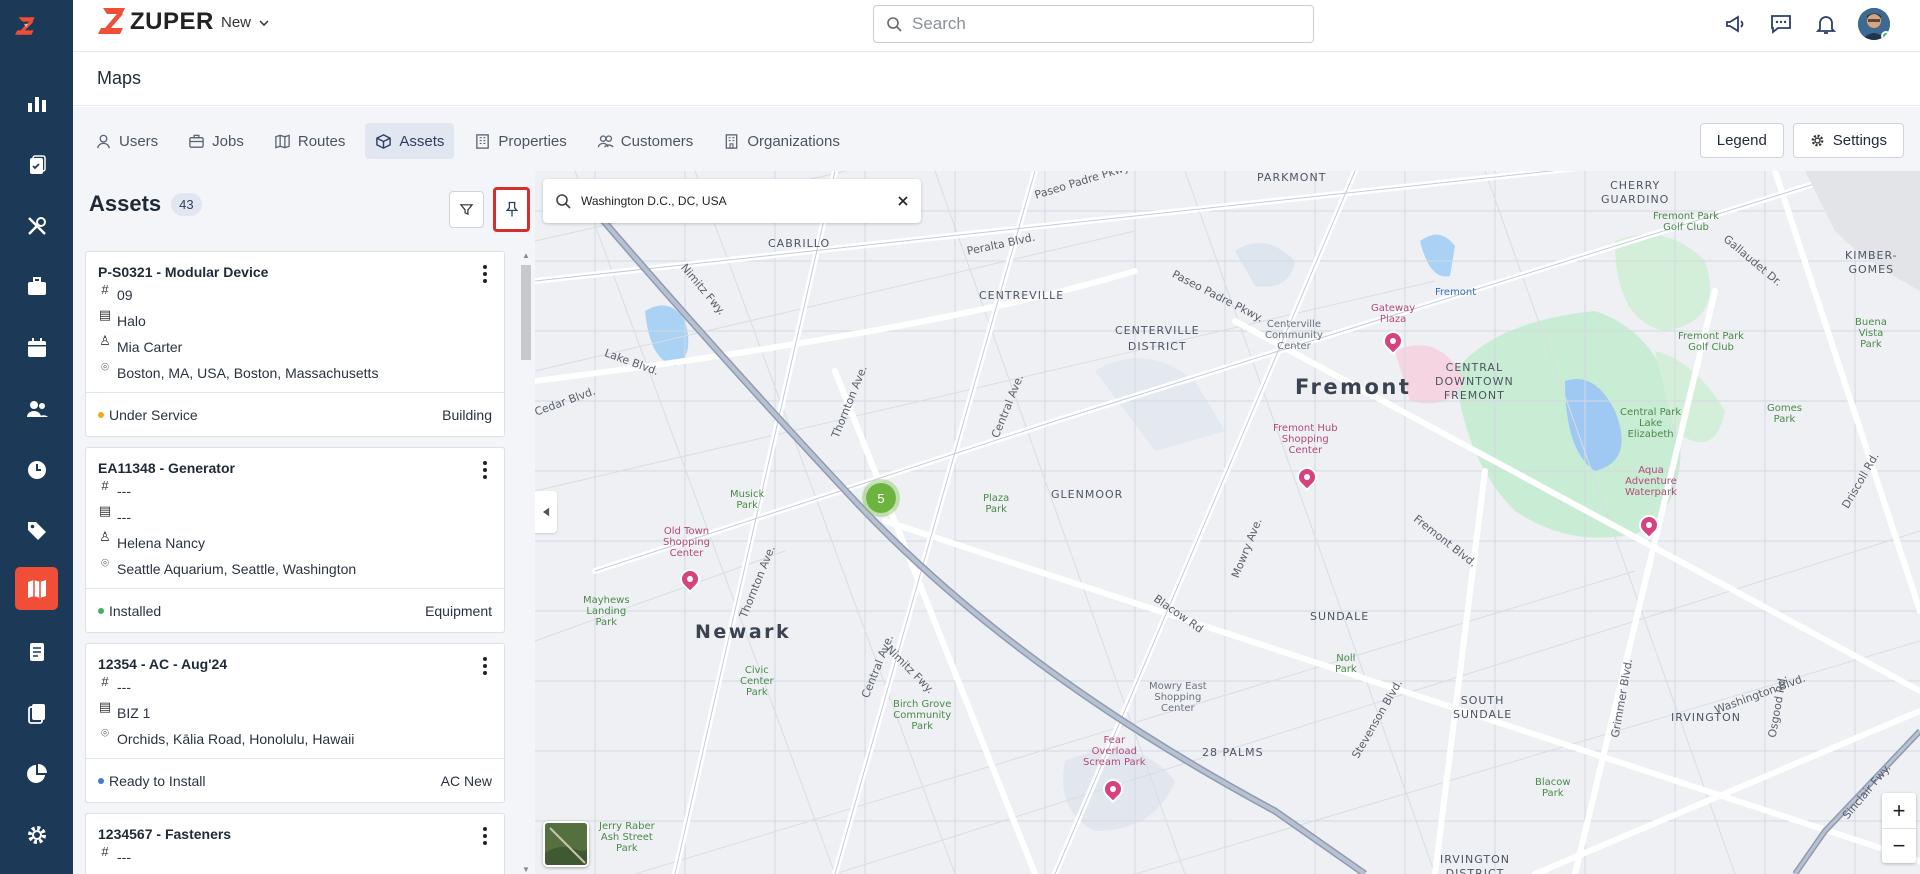 This screenshot has width=1920, height=874. What do you see at coordinates (36, 530) in the screenshot?
I see `nav-tag-icon` at bounding box center [36, 530].